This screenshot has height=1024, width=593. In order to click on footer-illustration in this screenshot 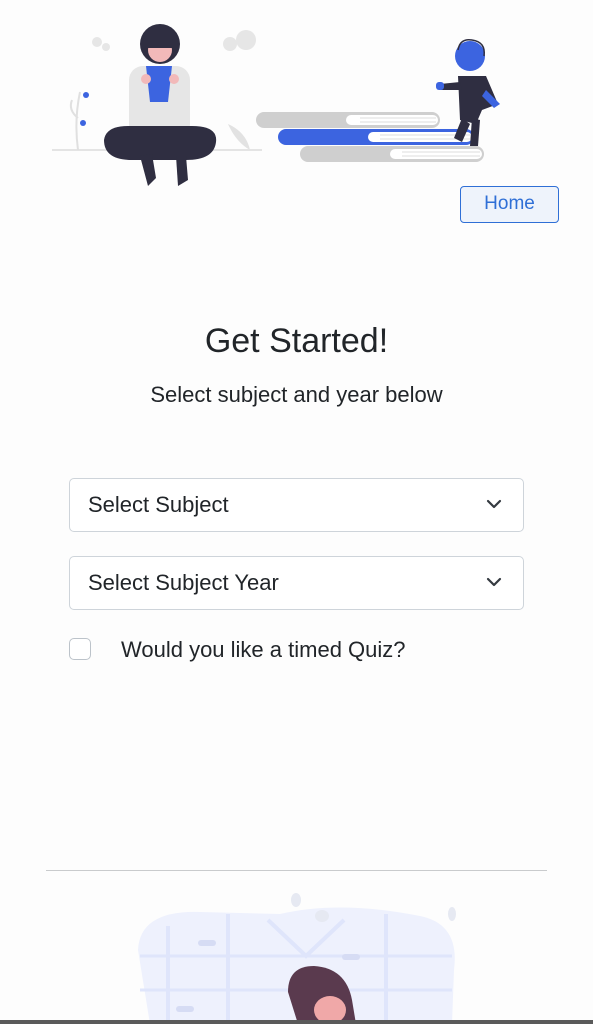, I will do `click(296, 952)`.